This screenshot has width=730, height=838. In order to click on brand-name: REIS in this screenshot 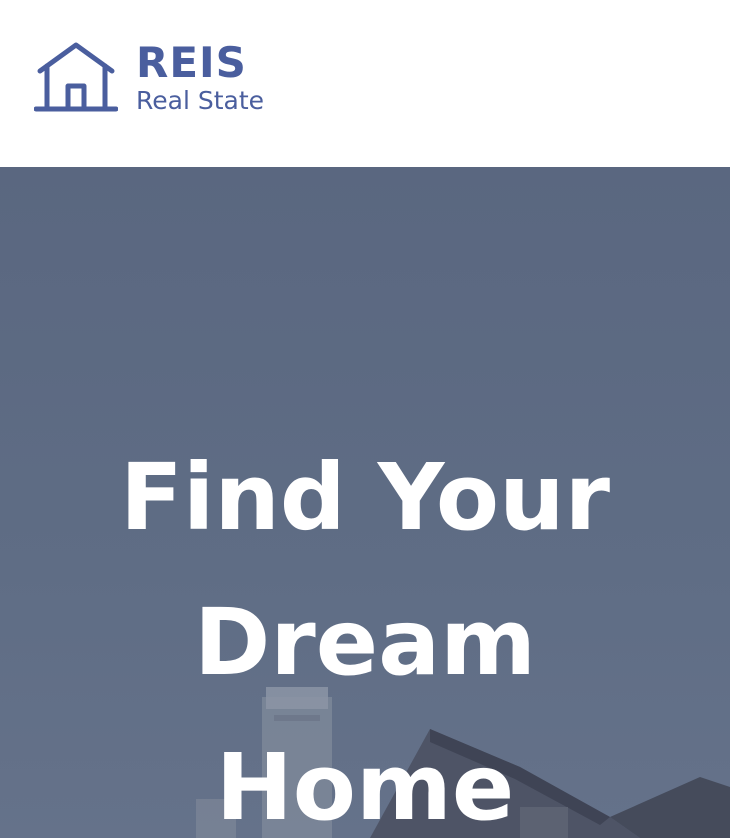, I will do `click(191, 62)`.